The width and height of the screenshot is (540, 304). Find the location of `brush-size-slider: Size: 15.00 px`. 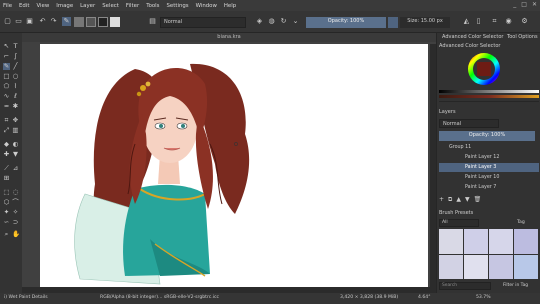

brush-size-slider: Size: 15.00 px is located at coordinates (425, 22).